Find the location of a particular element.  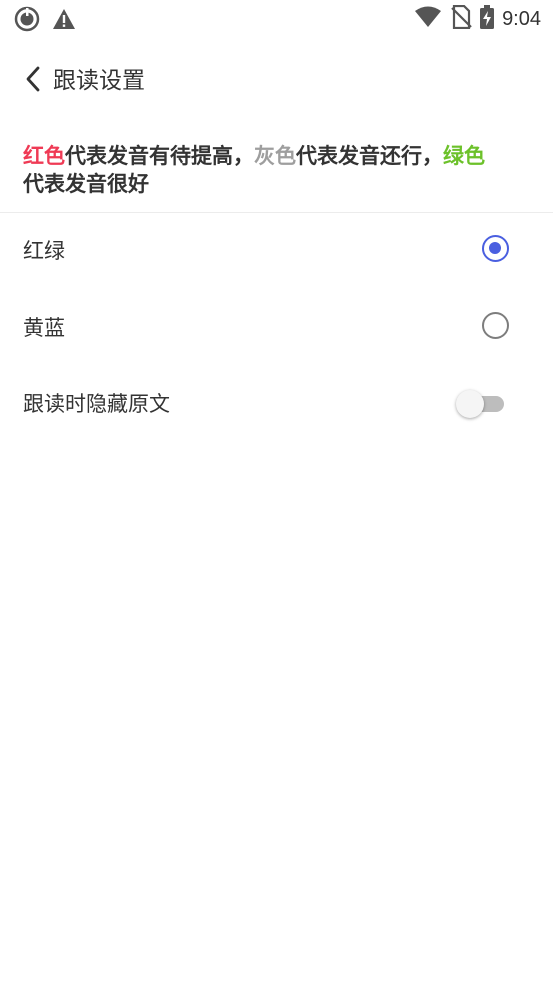

legend-red-desc: 代表发音有待提高， is located at coordinates (159, 156).